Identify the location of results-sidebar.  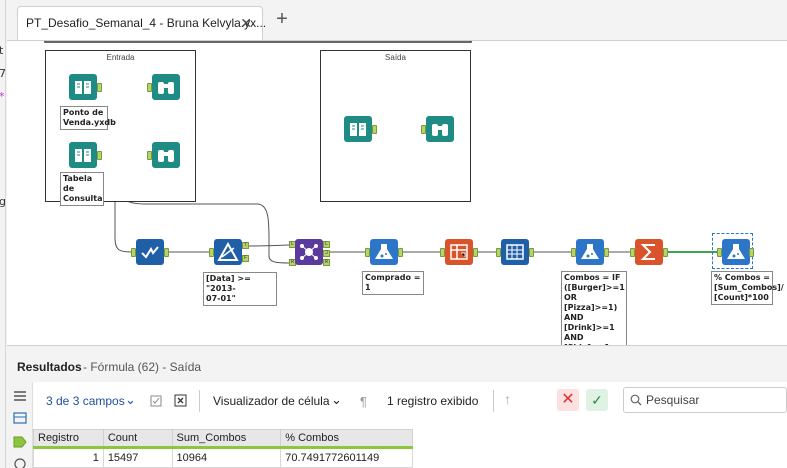
(20, 425).